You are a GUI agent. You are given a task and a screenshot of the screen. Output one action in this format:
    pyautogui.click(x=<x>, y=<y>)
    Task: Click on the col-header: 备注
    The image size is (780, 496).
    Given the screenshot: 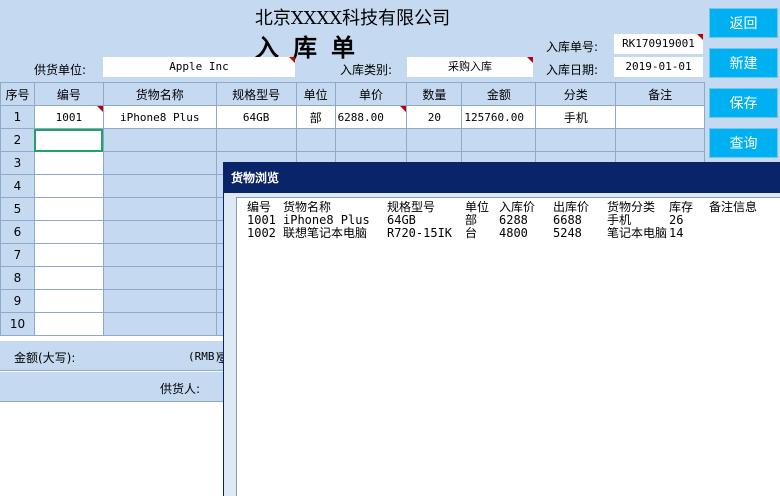 What is the action you would take?
    pyautogui.click(x=660, y=94)
    